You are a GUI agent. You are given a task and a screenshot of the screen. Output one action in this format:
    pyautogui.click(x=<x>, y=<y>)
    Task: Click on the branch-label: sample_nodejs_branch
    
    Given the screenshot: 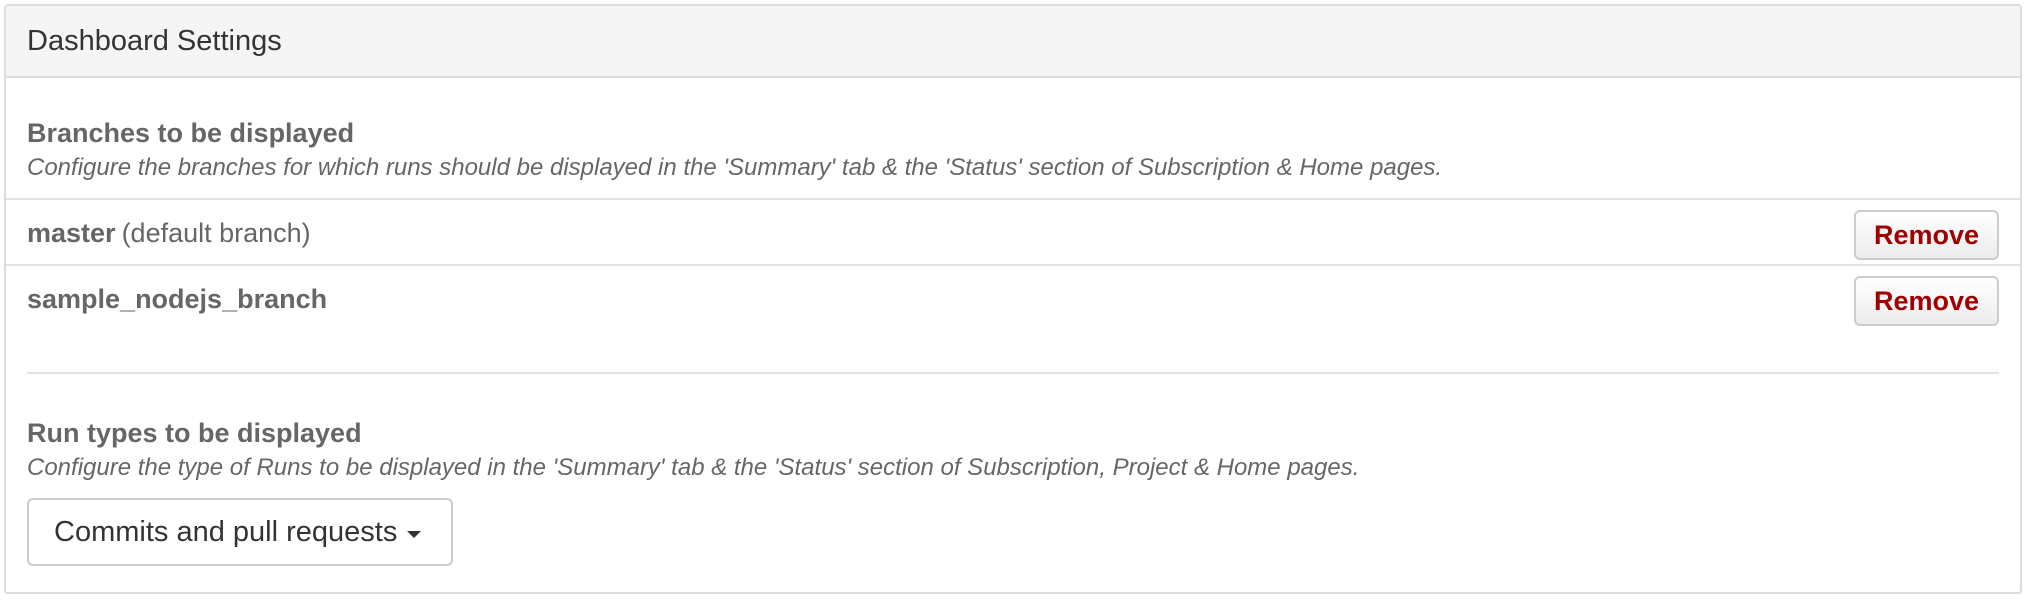 What is the action you would take?
    pyautogui.click(x=177, y=299)
    